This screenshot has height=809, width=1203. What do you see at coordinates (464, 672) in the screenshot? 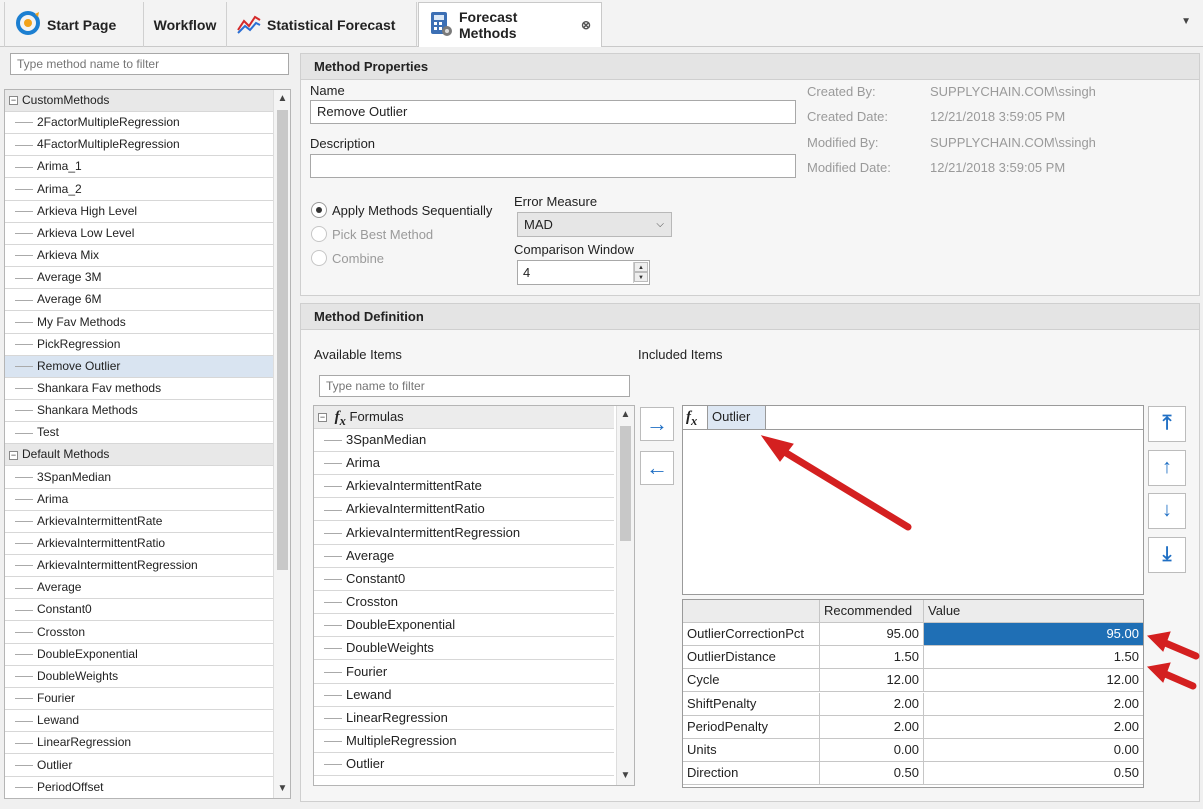
I see `formula-item: Fourier` at bounding box center [464, 672].